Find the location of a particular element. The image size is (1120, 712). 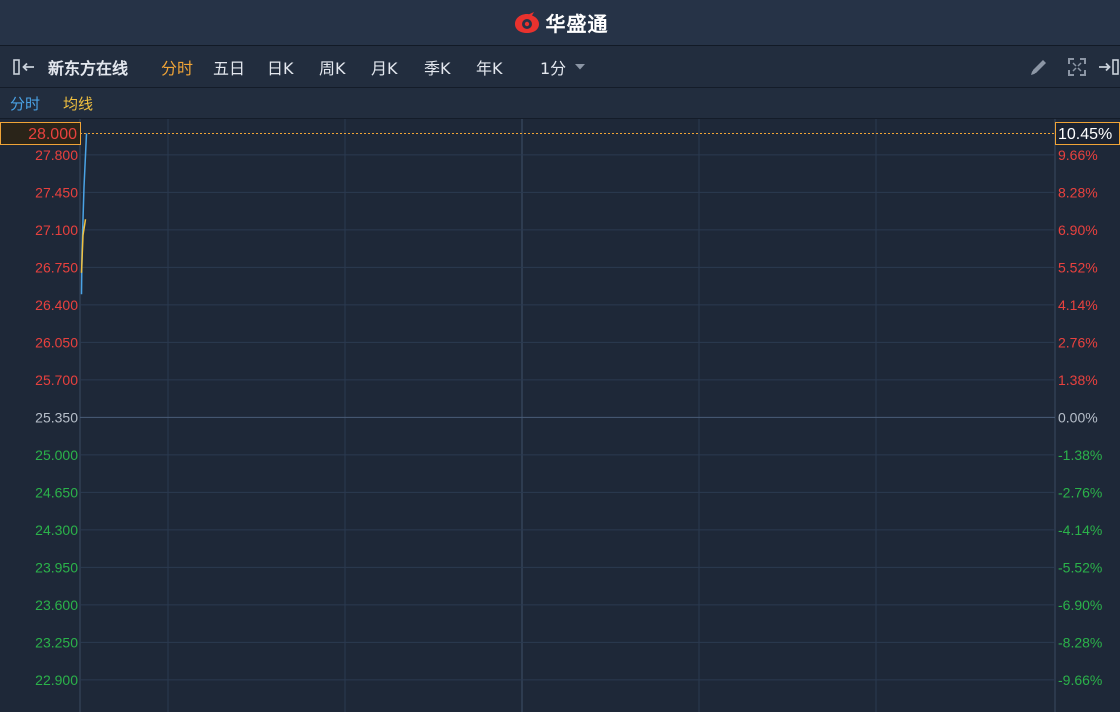

pct-tick-label: 9.66% is located at coordinates (1078, 155).